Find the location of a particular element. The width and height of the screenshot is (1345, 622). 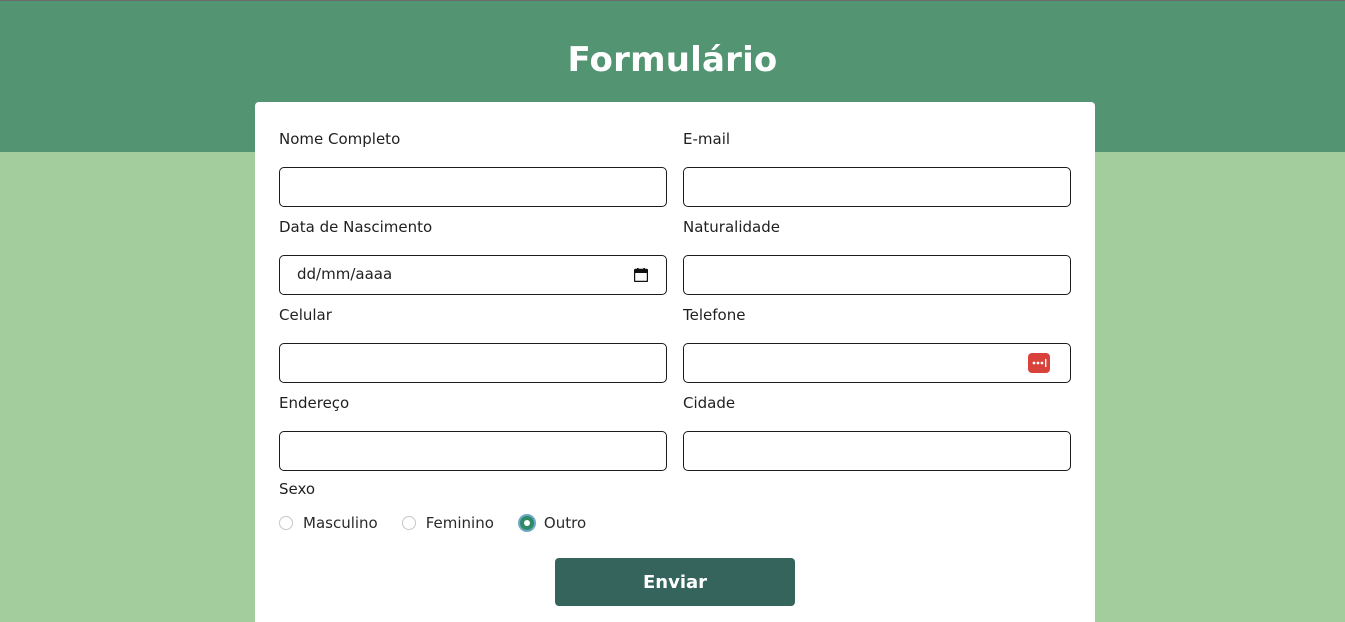

field-email: E-mail is located at coordinates (877, 168).